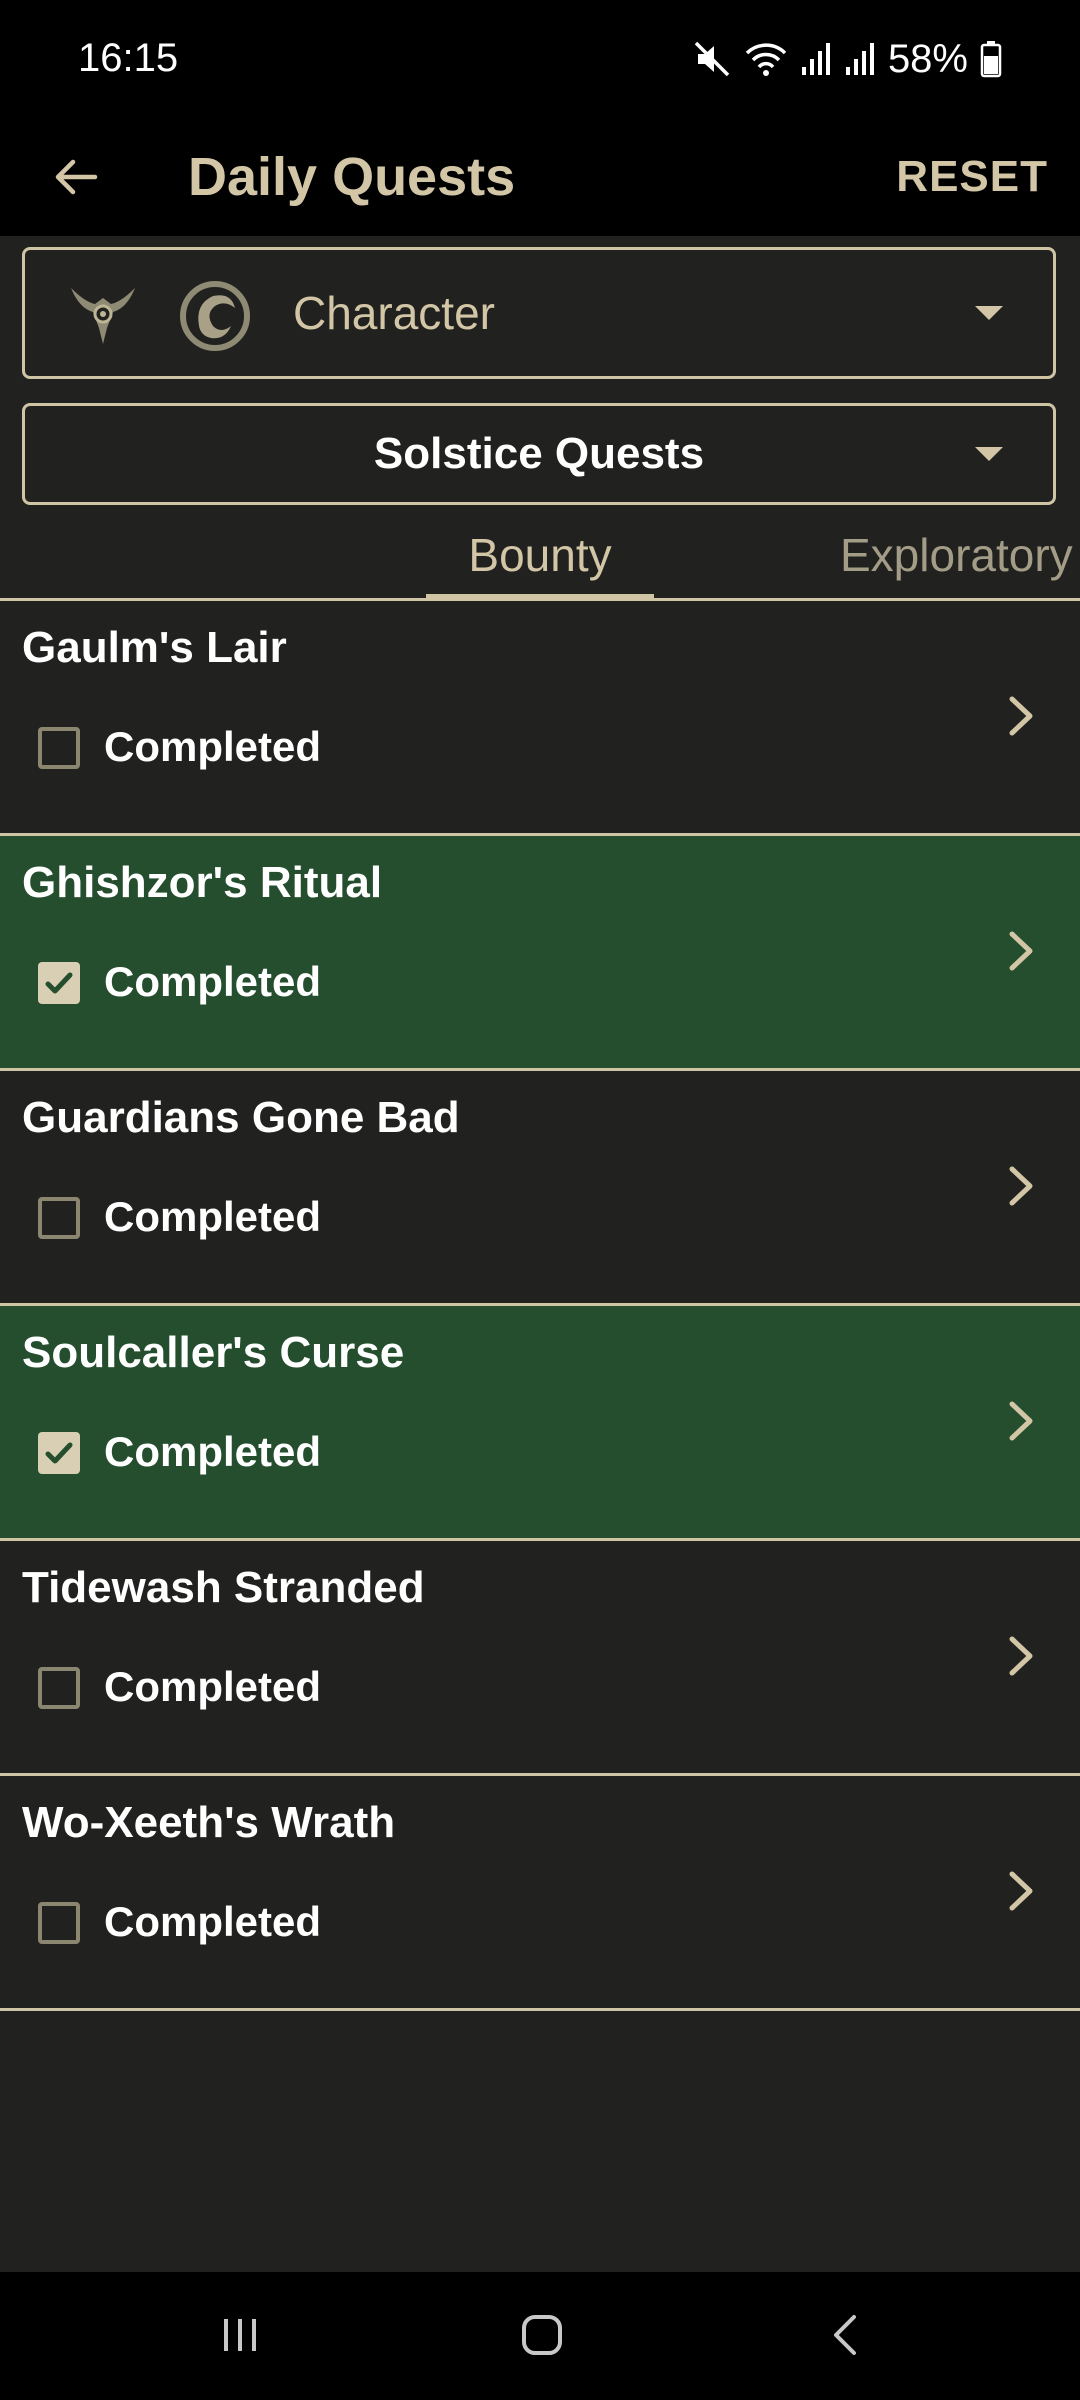  Describe the element at coordinates (540, 1893) in the screenshot. I see `quest-row: Wo-Xeeth's Wrath Completed` at that location.